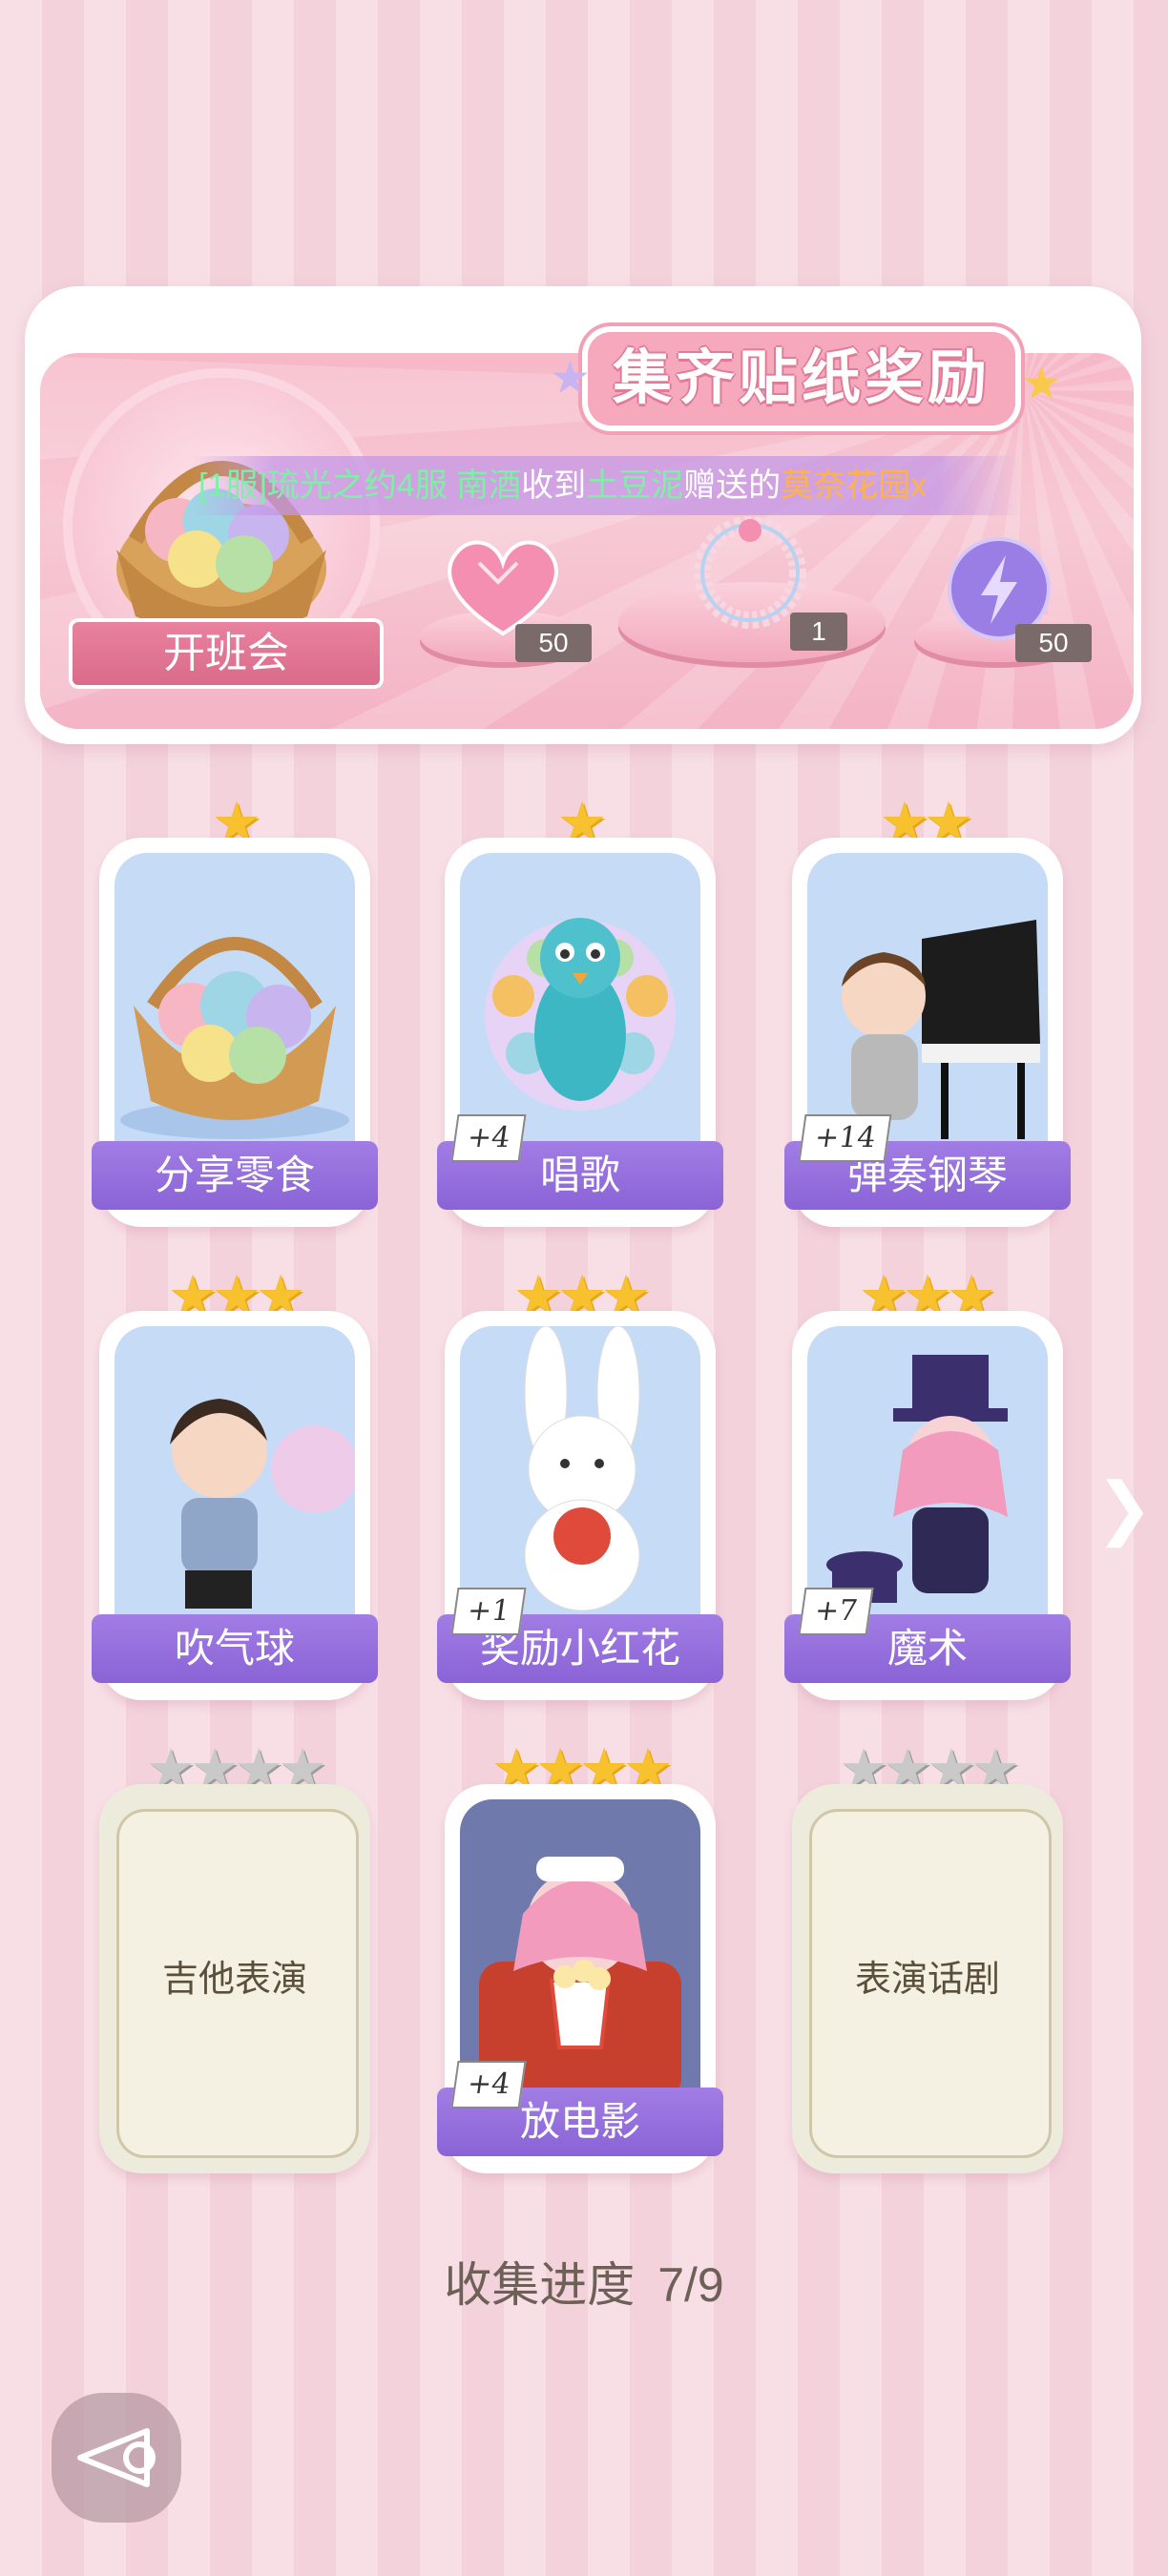 This screenshot has height=2576, width=1168. Describe the element at coordinates (635, 485) in the screenshot. I see `ticker-sender: 土豆泥` at that location.